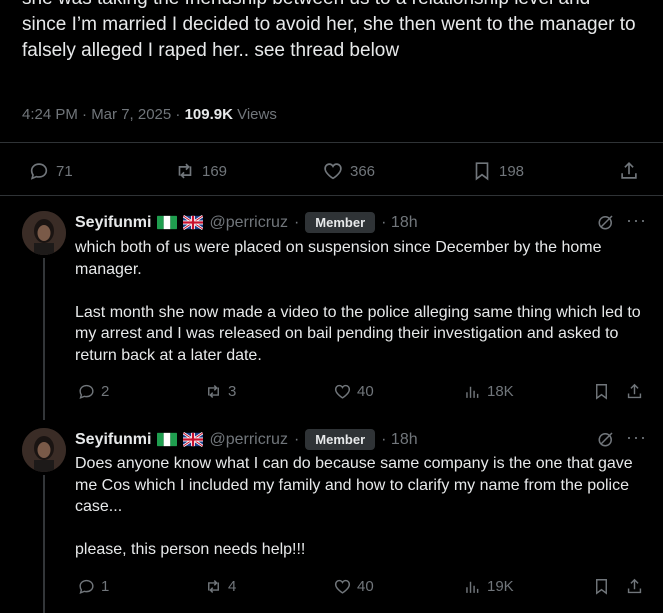 This screenshot has width=663, height=613. I want to click on reply-button: 2, so click(93, 391).